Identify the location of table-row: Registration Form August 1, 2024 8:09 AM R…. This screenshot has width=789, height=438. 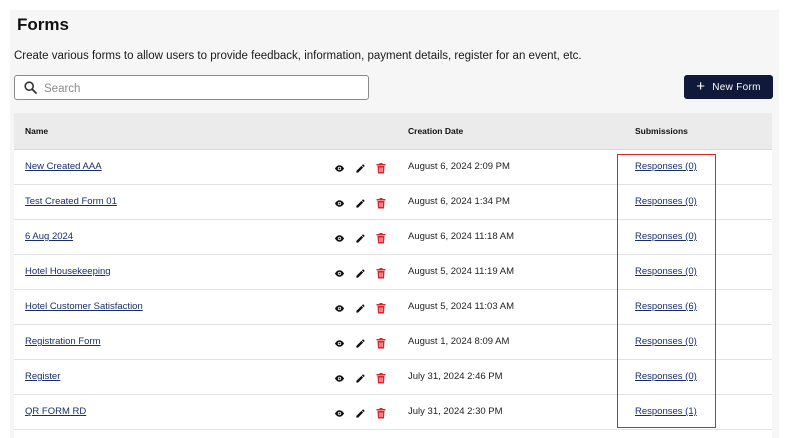
(393, 342).